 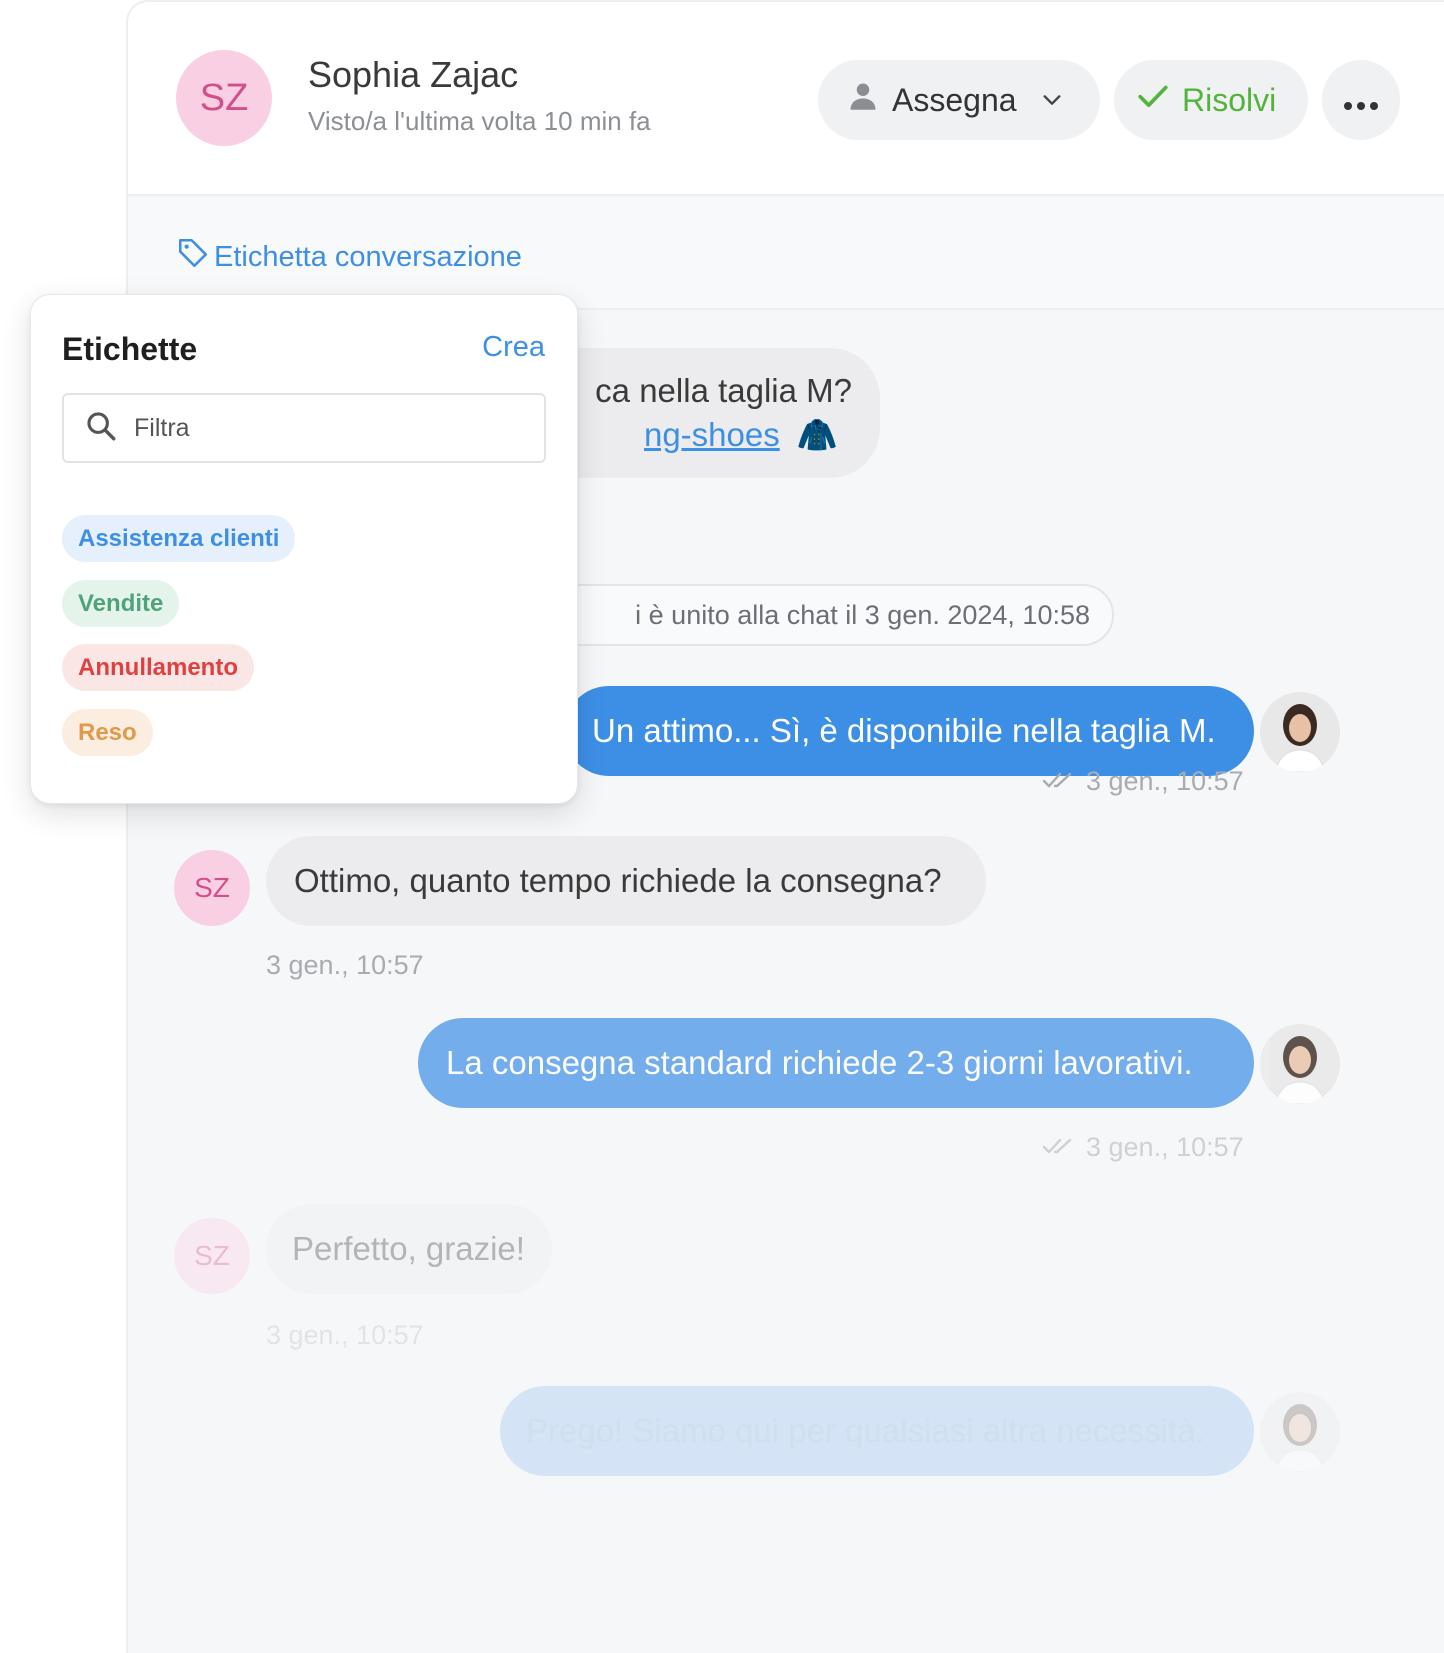 What do you see at coordinates (179, 538) in the screenshot?
I see `label-chip: Assistenza clienti` at bounding box center [179, 538].